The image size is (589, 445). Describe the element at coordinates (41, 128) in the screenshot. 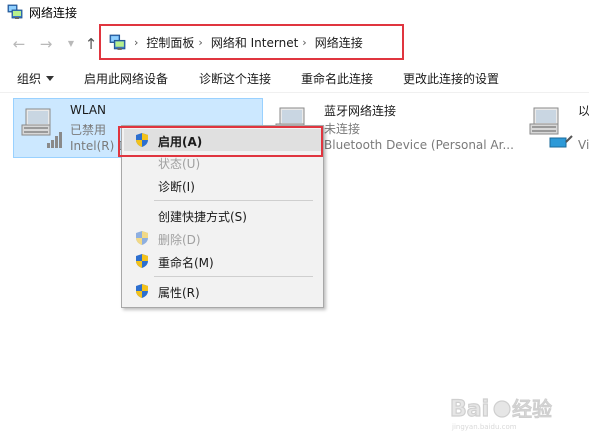

I see `wireless-adapter-icon` at that location.